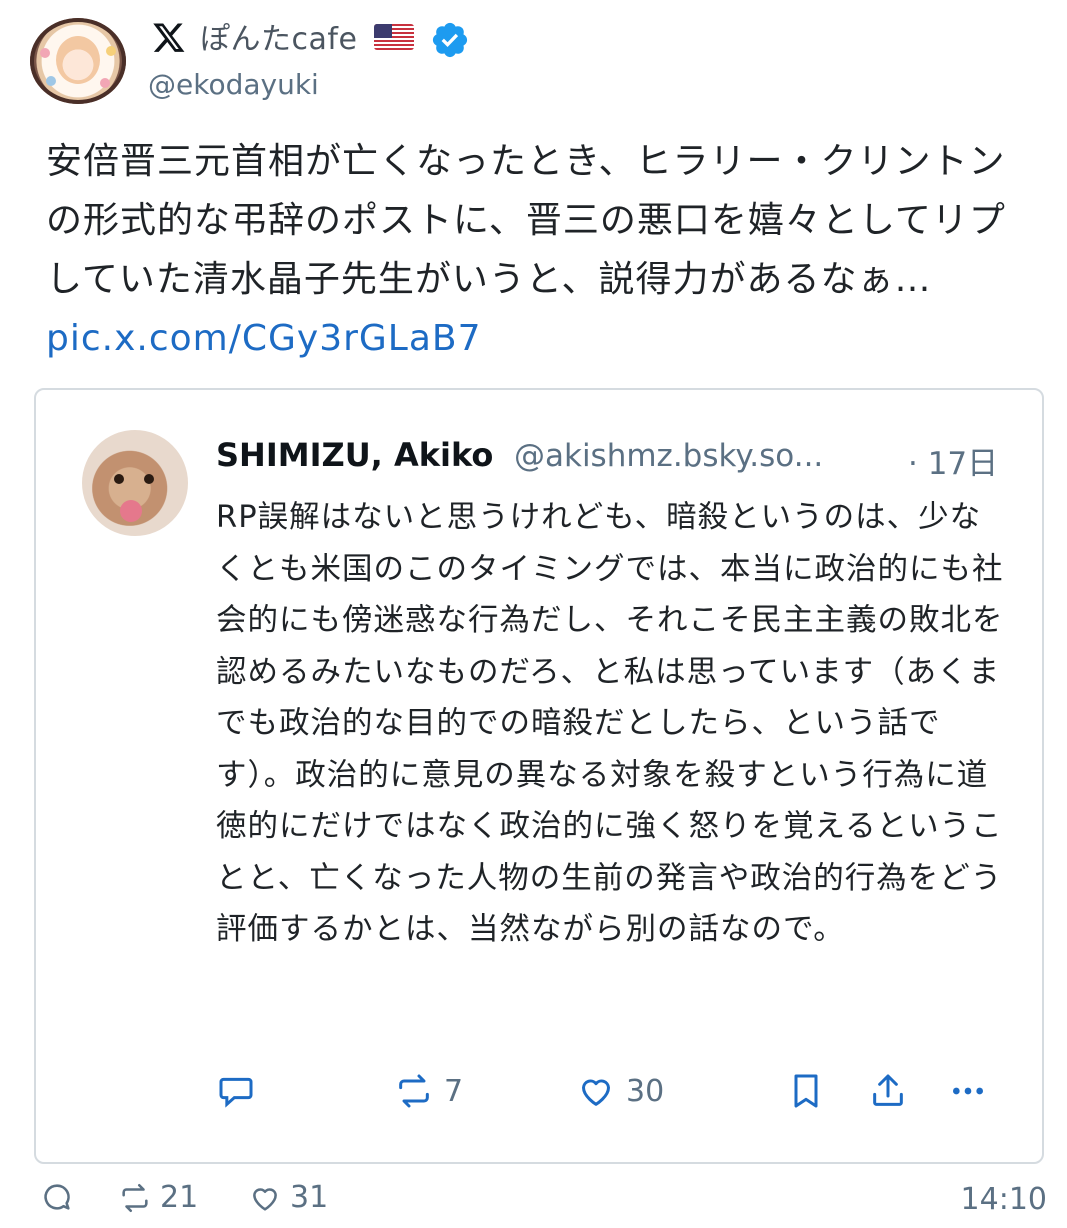 This screenshot has height=1228, width=1067. What do you see at coordinates (539, 1096) in the screenshot?
I see `quote-action-bar: 7 30` at bounding box center [539, 1096].